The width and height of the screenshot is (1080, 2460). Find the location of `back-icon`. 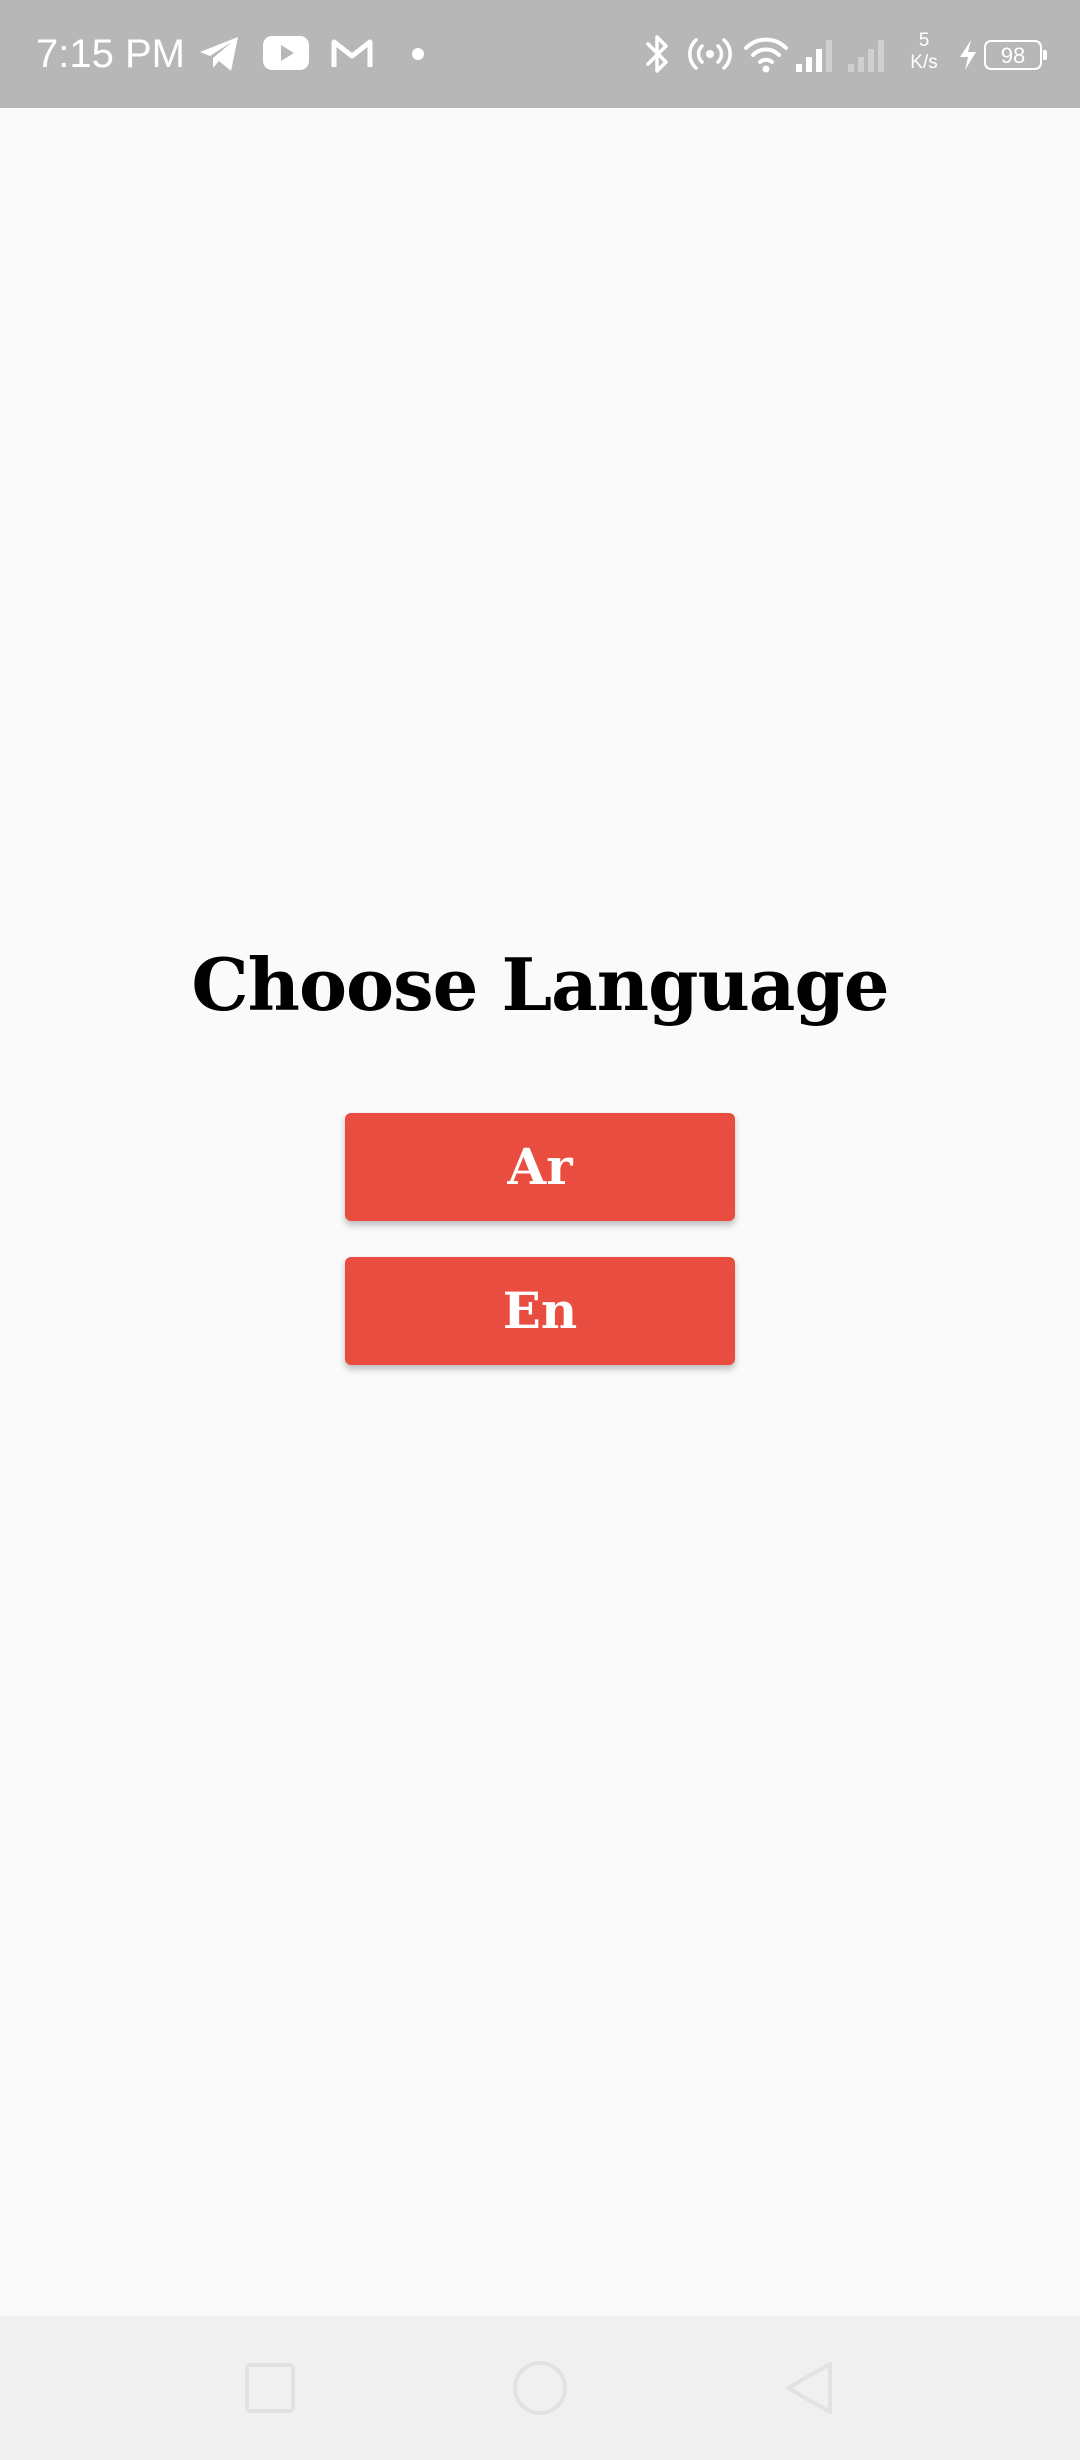

back-icon is located at coordinates (810, 2388).